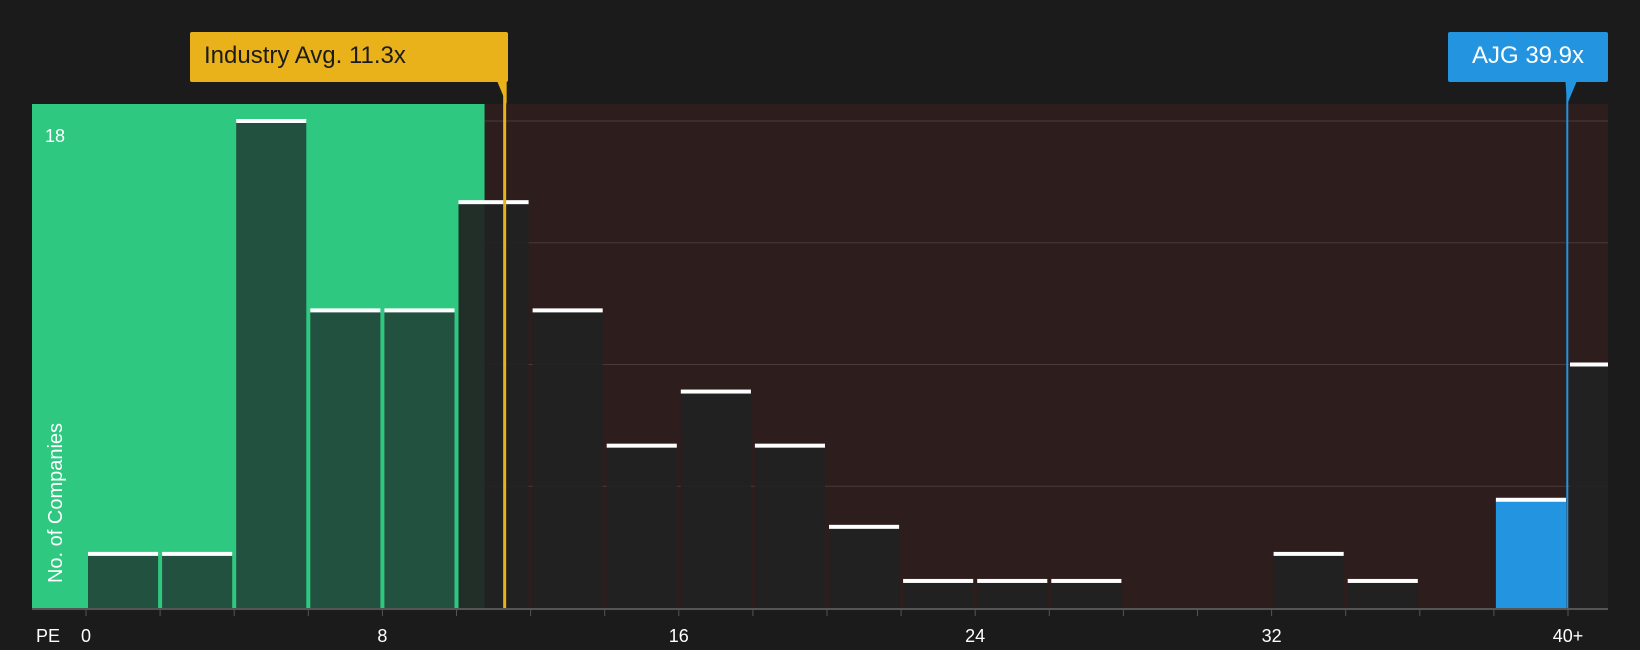 This screenshot has height=650, width=1640. Describe the element at coordinates (832, 627) in the screenshot. I see `x-axis-ticks: 0 8 16 24 32 40+` at that location.